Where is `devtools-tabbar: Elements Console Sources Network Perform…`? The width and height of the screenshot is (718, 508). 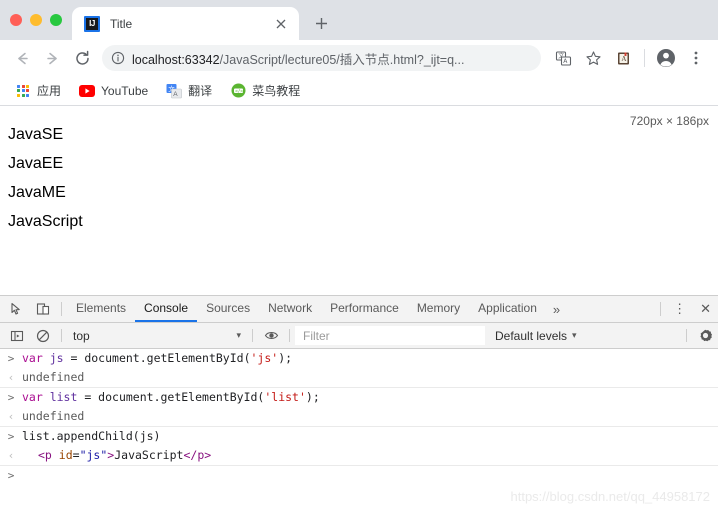
devtools-tabbar: Elements Console Sources Network Perform… is located at coordinates (359, 309).